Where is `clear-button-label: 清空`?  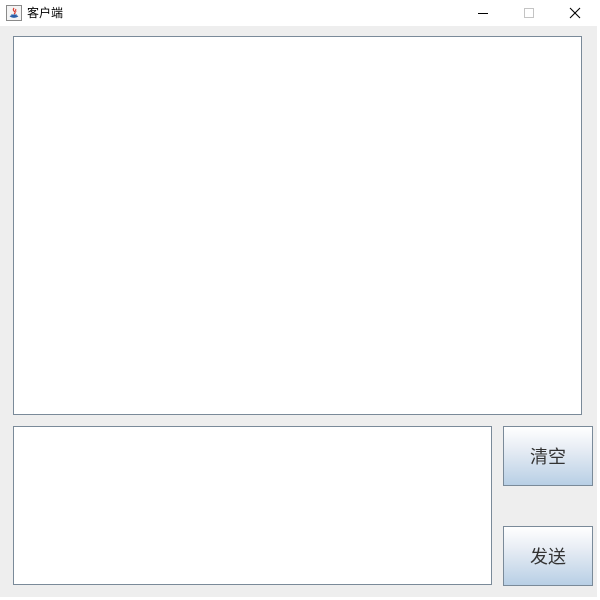
clear-button-label: 清空 is located at coordinates (548, 457).